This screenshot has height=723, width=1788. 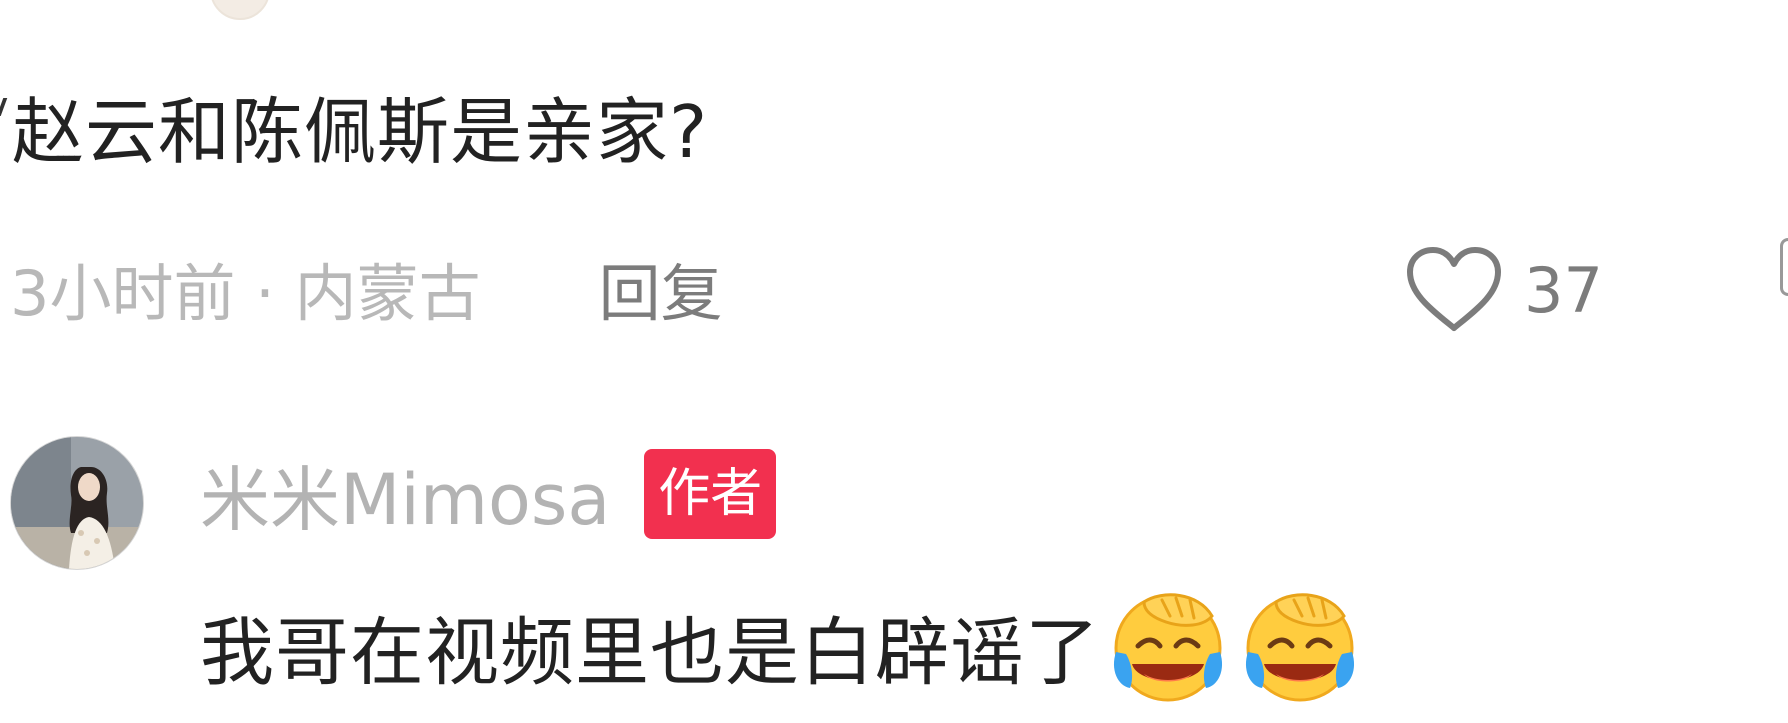 I want to click on avatar-photo, so click(x=77, y=503).